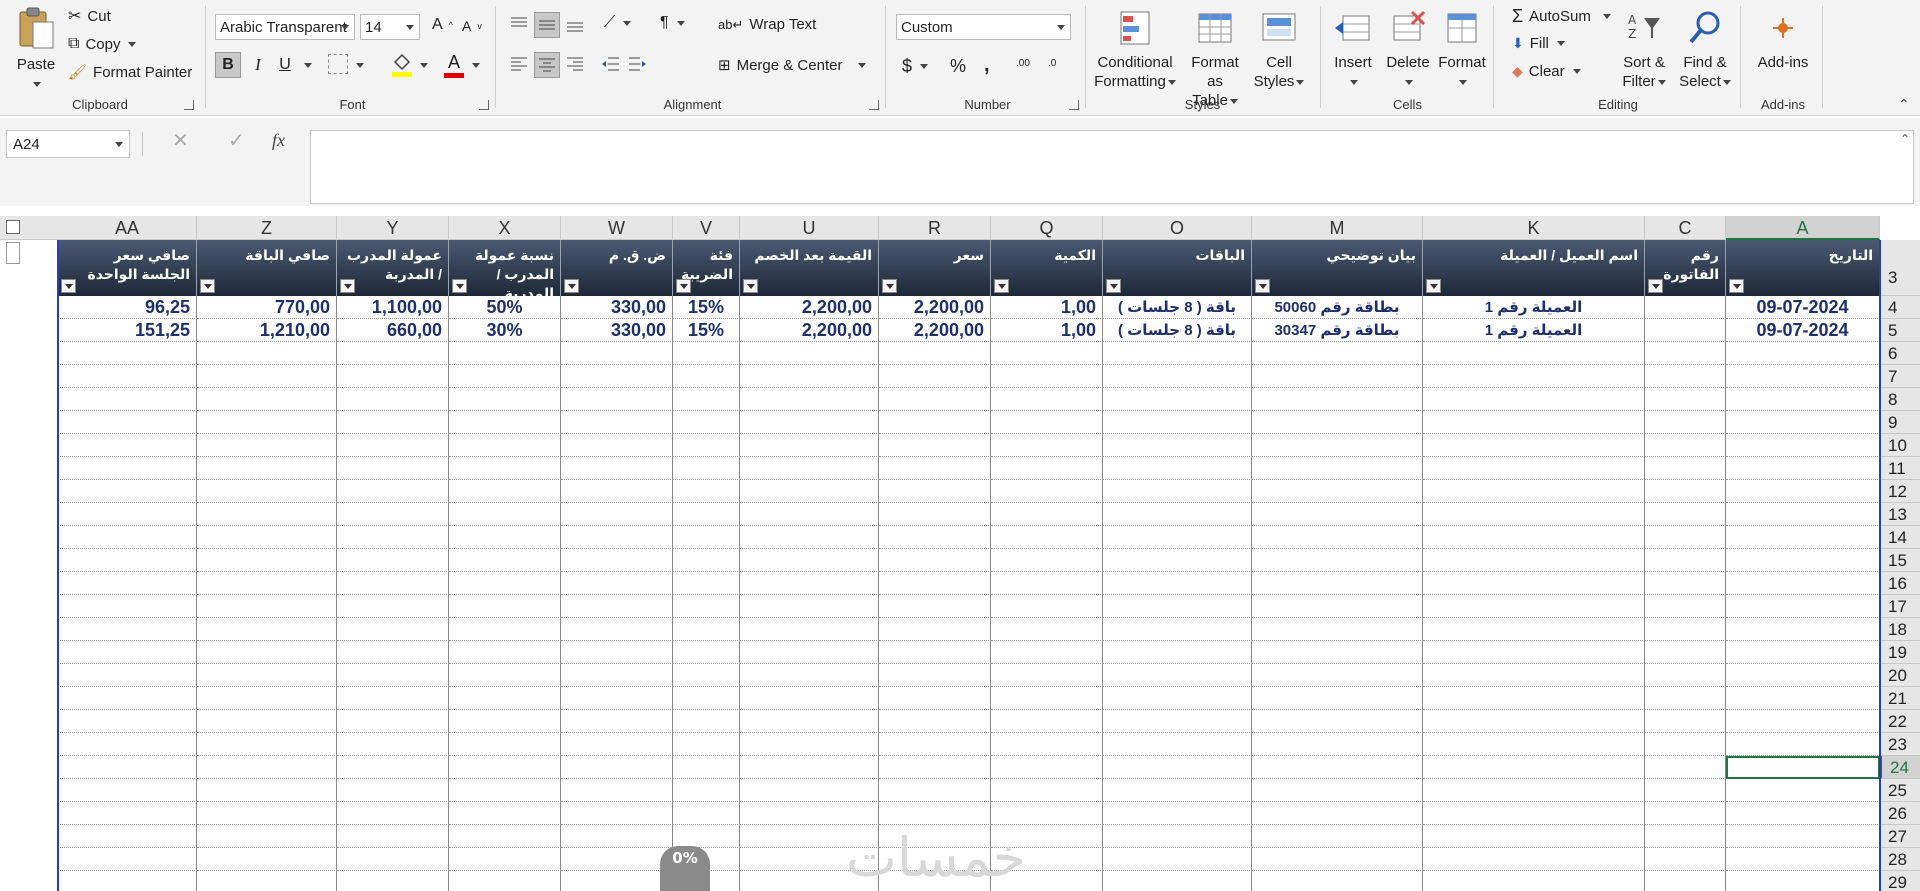  I want to click on align-right-icon, so click(575, 64).